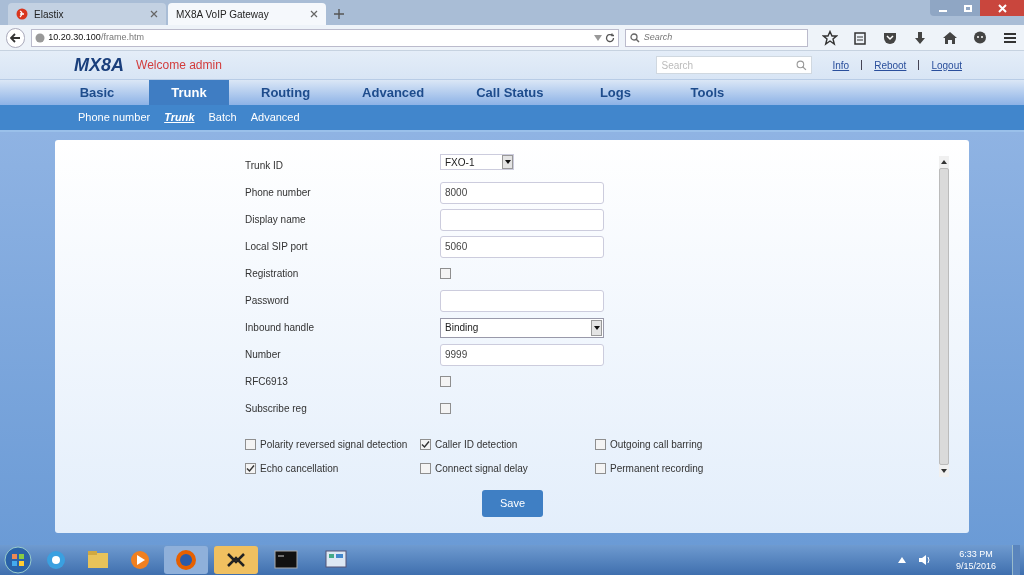  What do you see at coordinates (267, 301) in the screenshot?
I see `field-label: Password` at bounding box center [267, 301].